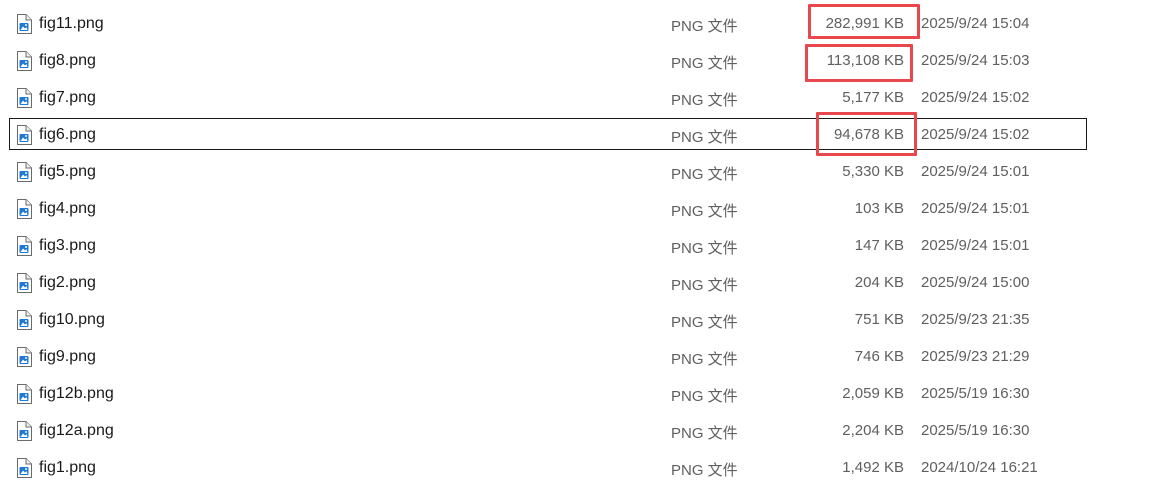  I want to click on file-name: fig12b.png, so click(76, 393).